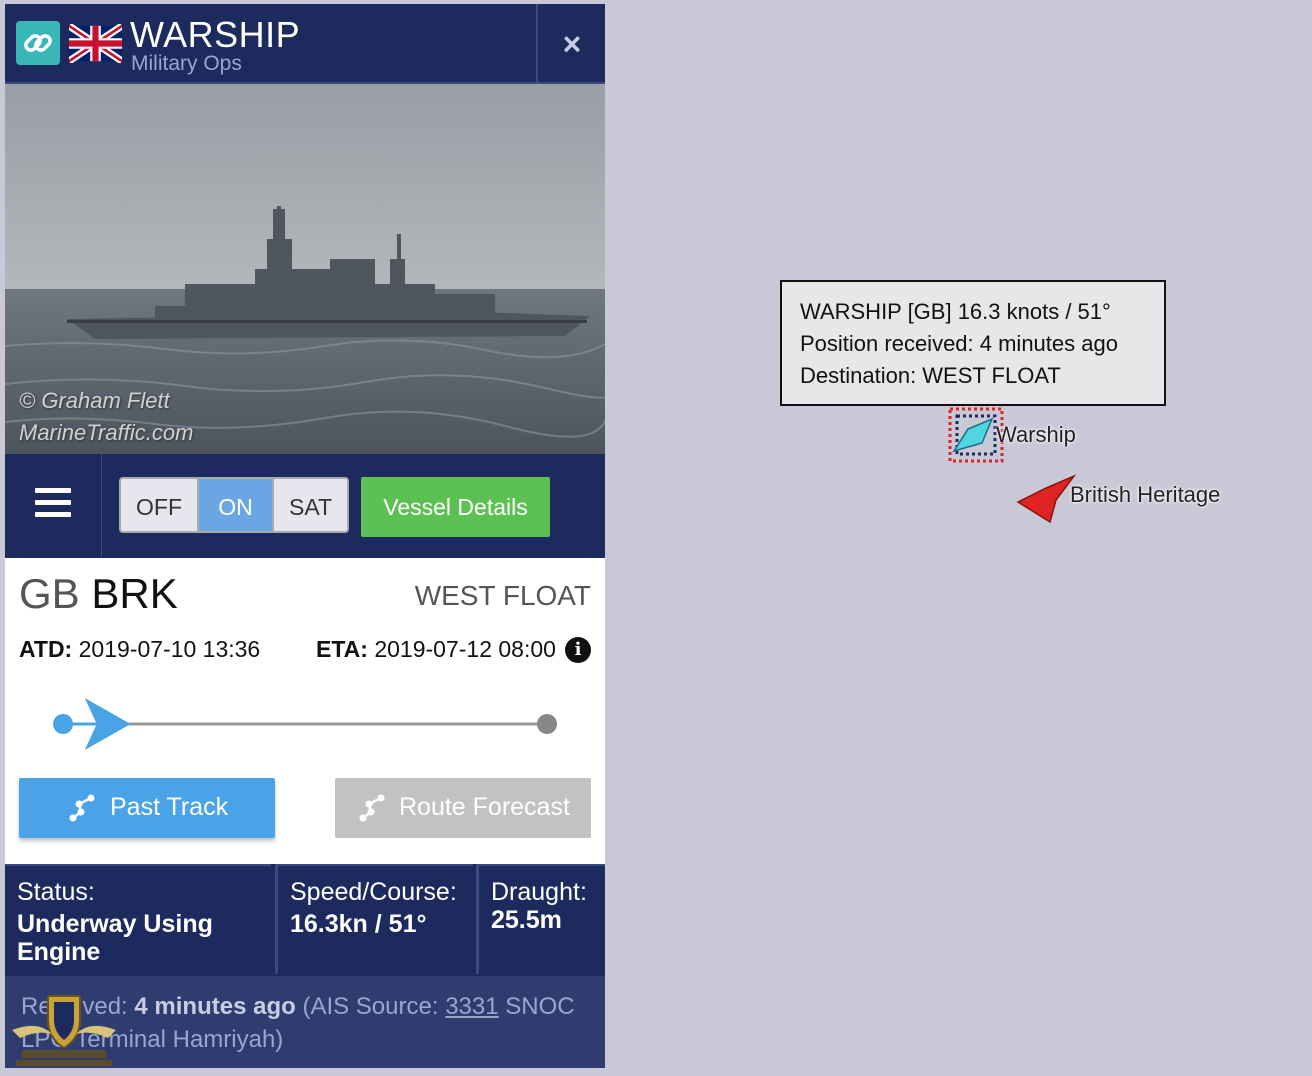 The image size is (1312, 1076). What do you see at coordinates (53, 505) in the screenshot?
I see `hamburger-menu-icon` at bounding box center [53, 505].